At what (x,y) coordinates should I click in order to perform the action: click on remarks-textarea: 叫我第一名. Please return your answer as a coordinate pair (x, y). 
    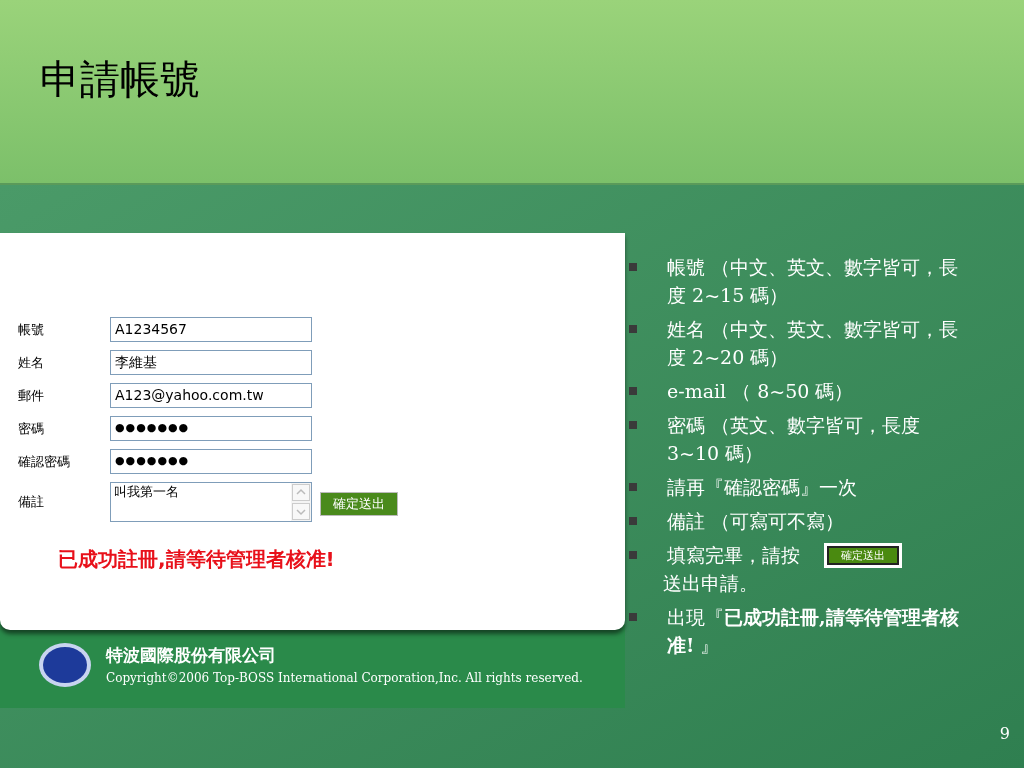
    Looking at the image, I should click on (211, 502).